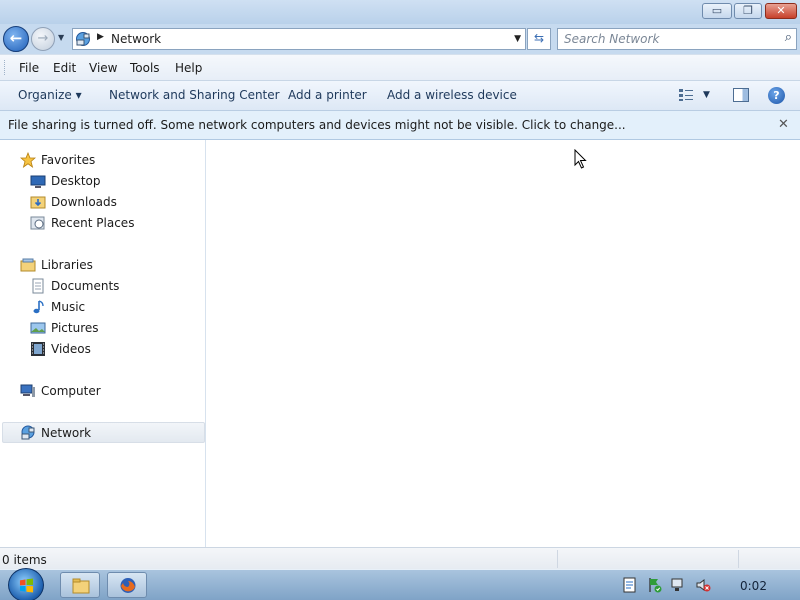 The width and height of the screenshot is (800, 600). I want to click on menu-file: File, so click(29, 68).